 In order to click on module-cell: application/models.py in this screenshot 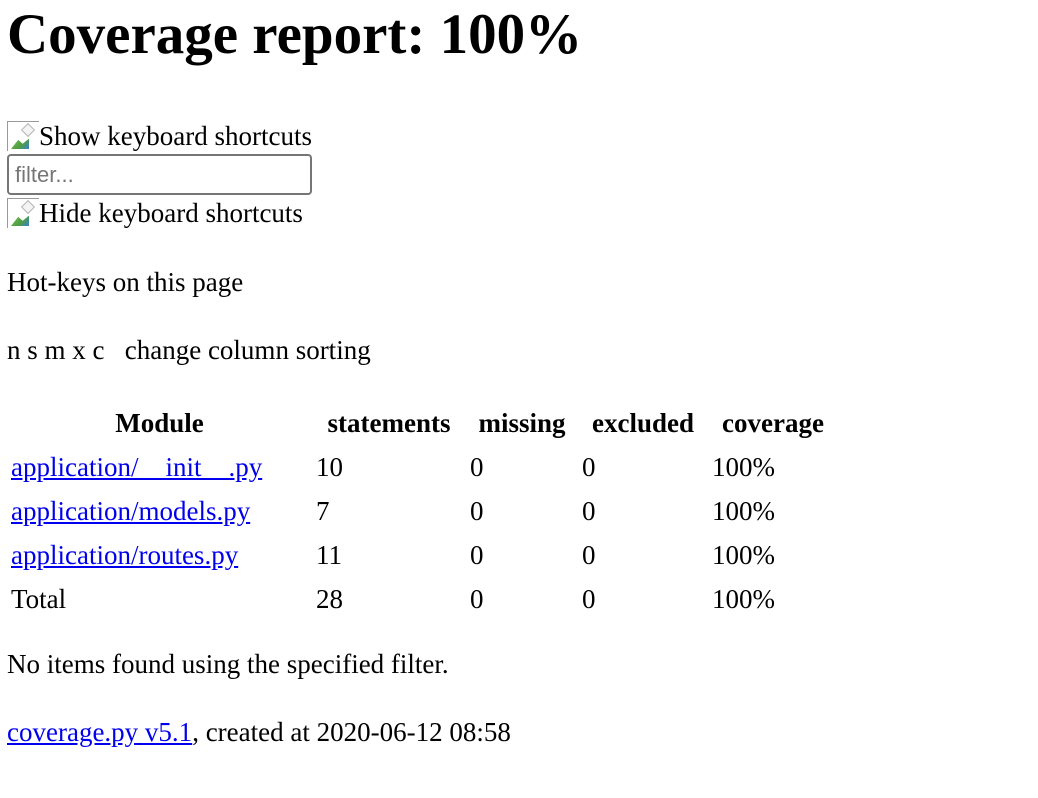, I will do `click(159, 511)`.